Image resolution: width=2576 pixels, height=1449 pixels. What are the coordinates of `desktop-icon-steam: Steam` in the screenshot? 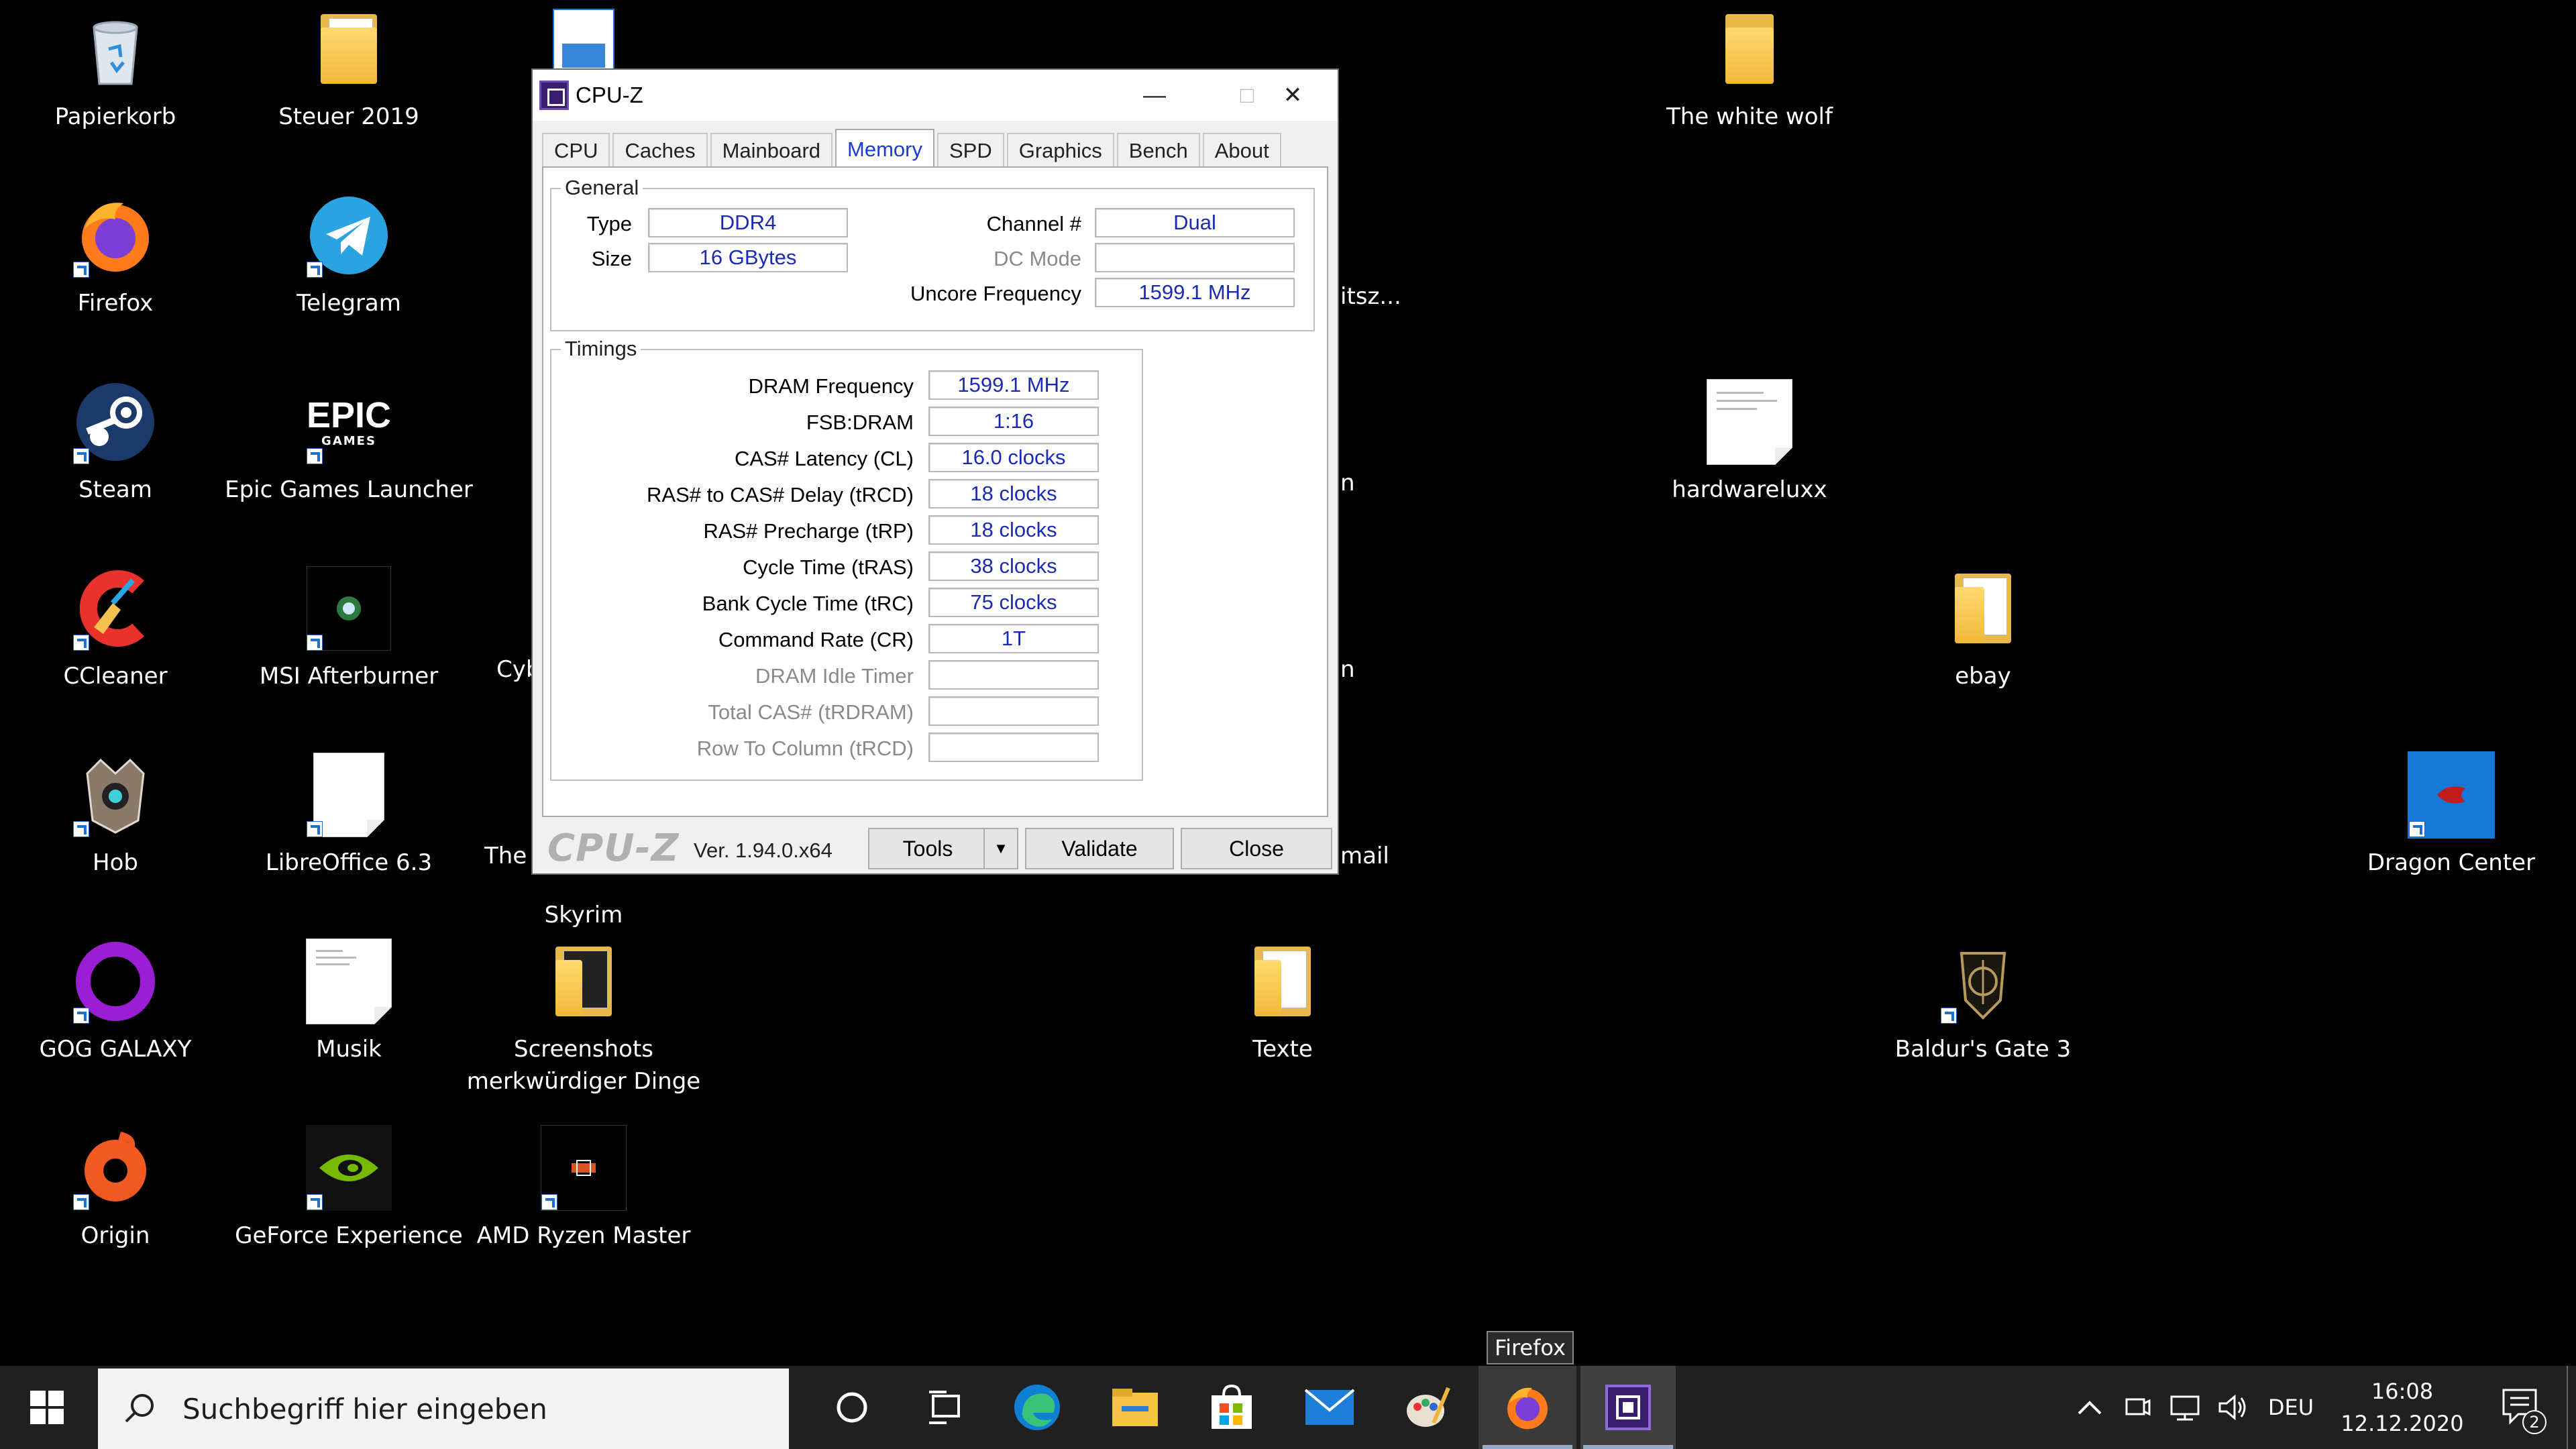 It's located at (115, 442).